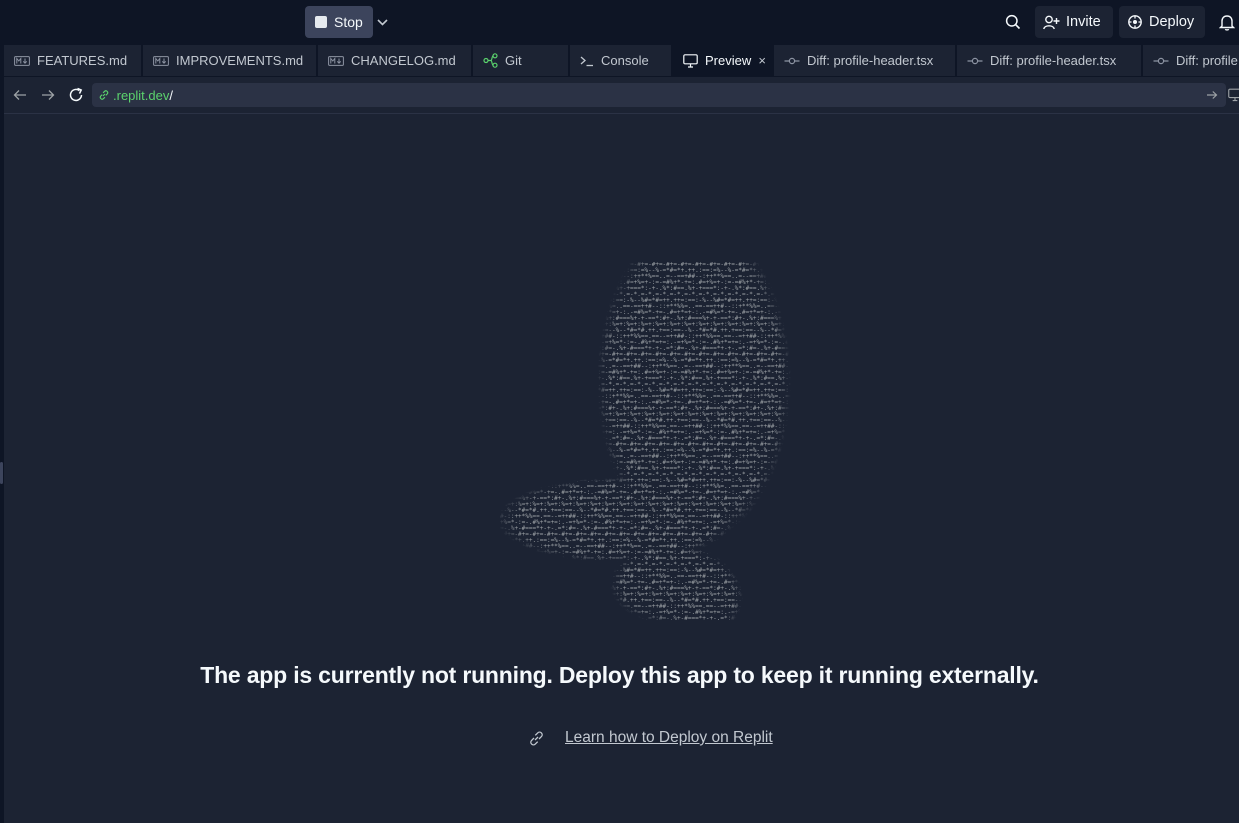 This screenshot has width=1239, height=823. I want to click on tab-console: Console, so click(621, 60).